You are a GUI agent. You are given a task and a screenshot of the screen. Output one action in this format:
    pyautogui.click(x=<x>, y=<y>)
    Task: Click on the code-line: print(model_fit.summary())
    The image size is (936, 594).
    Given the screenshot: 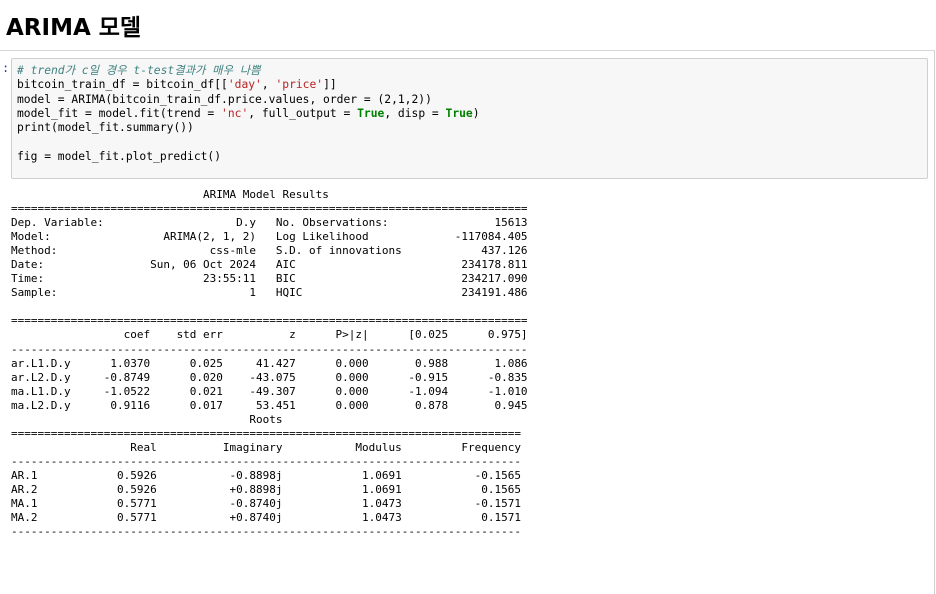 What is the action you would take?
    pyautogui.click(x=105, y=127)
    